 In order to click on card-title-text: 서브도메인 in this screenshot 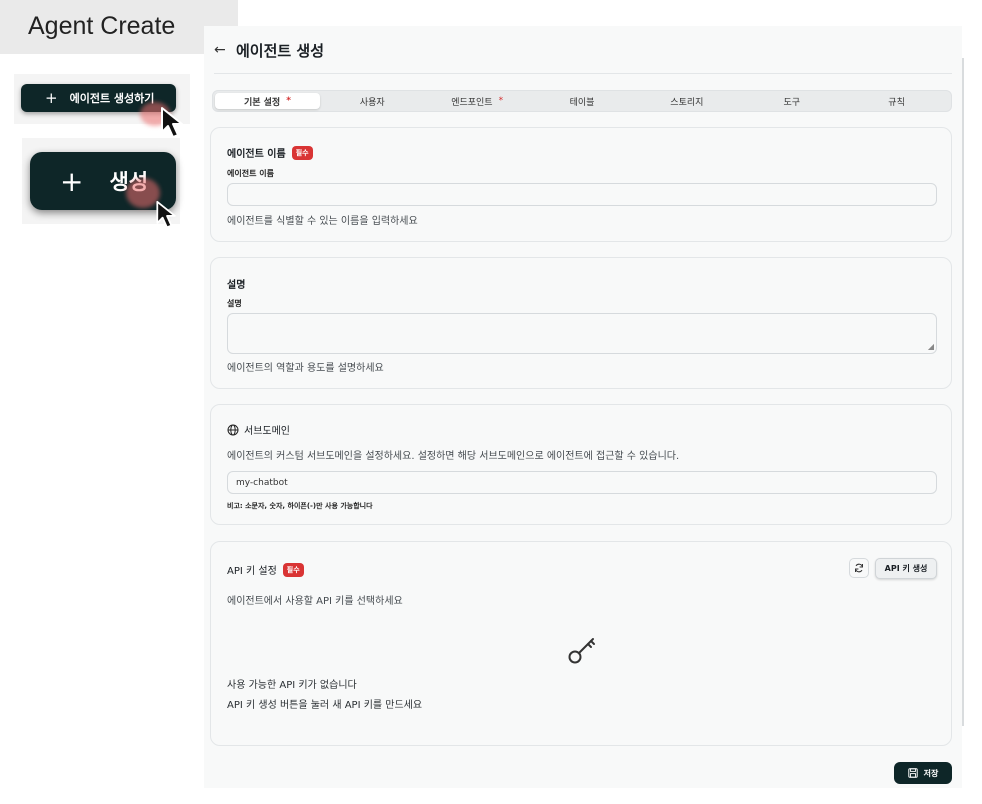, I will do `click(267, 431)`.